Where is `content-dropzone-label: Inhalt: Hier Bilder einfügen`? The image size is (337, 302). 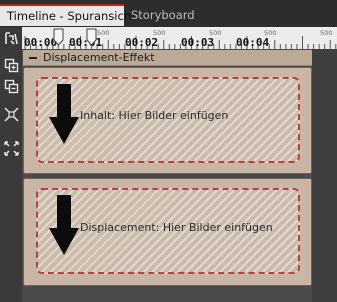
content-dropzone-label: Inhalt: Hier Bilder einfügen is located at coordinates (154, 115).